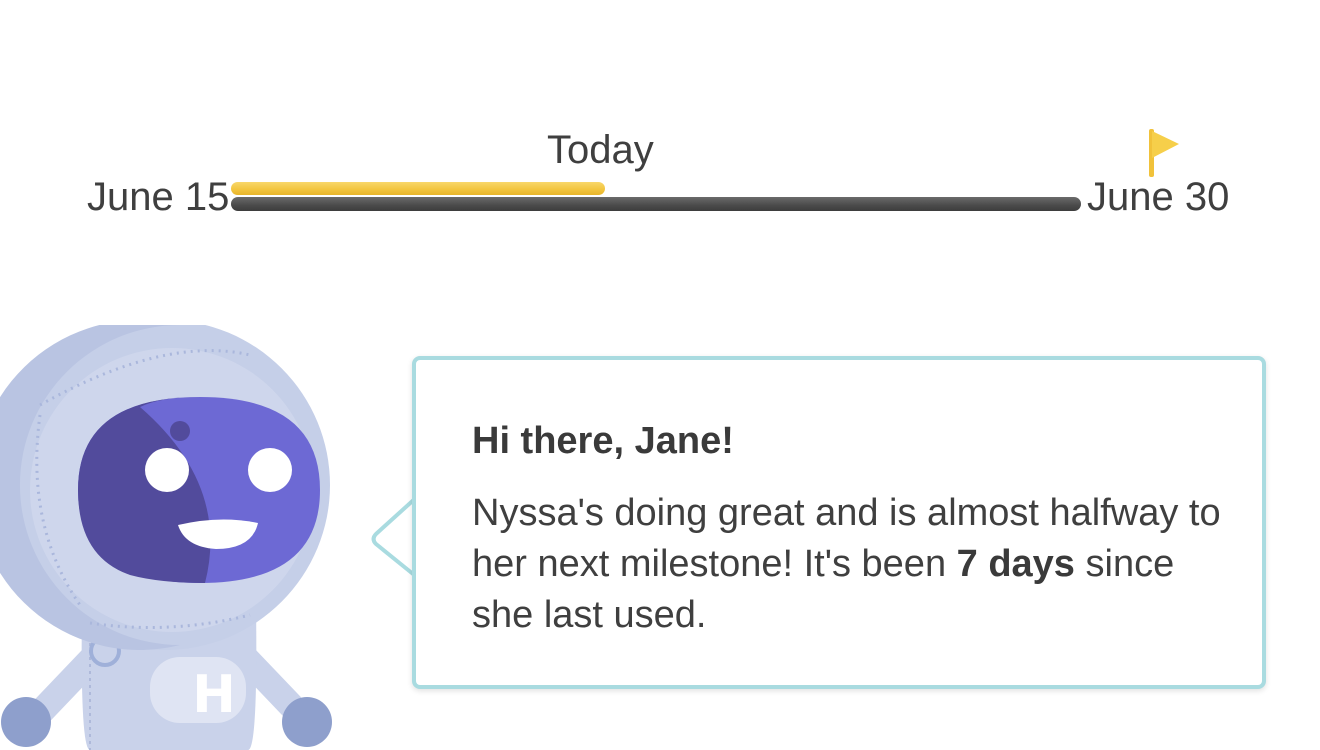 This screenshot has height=750, width=1320. Describe the element at coordinates (603, 441) in the screenshot. I see `greeting-heading: Hi there, Jane!` at that location.